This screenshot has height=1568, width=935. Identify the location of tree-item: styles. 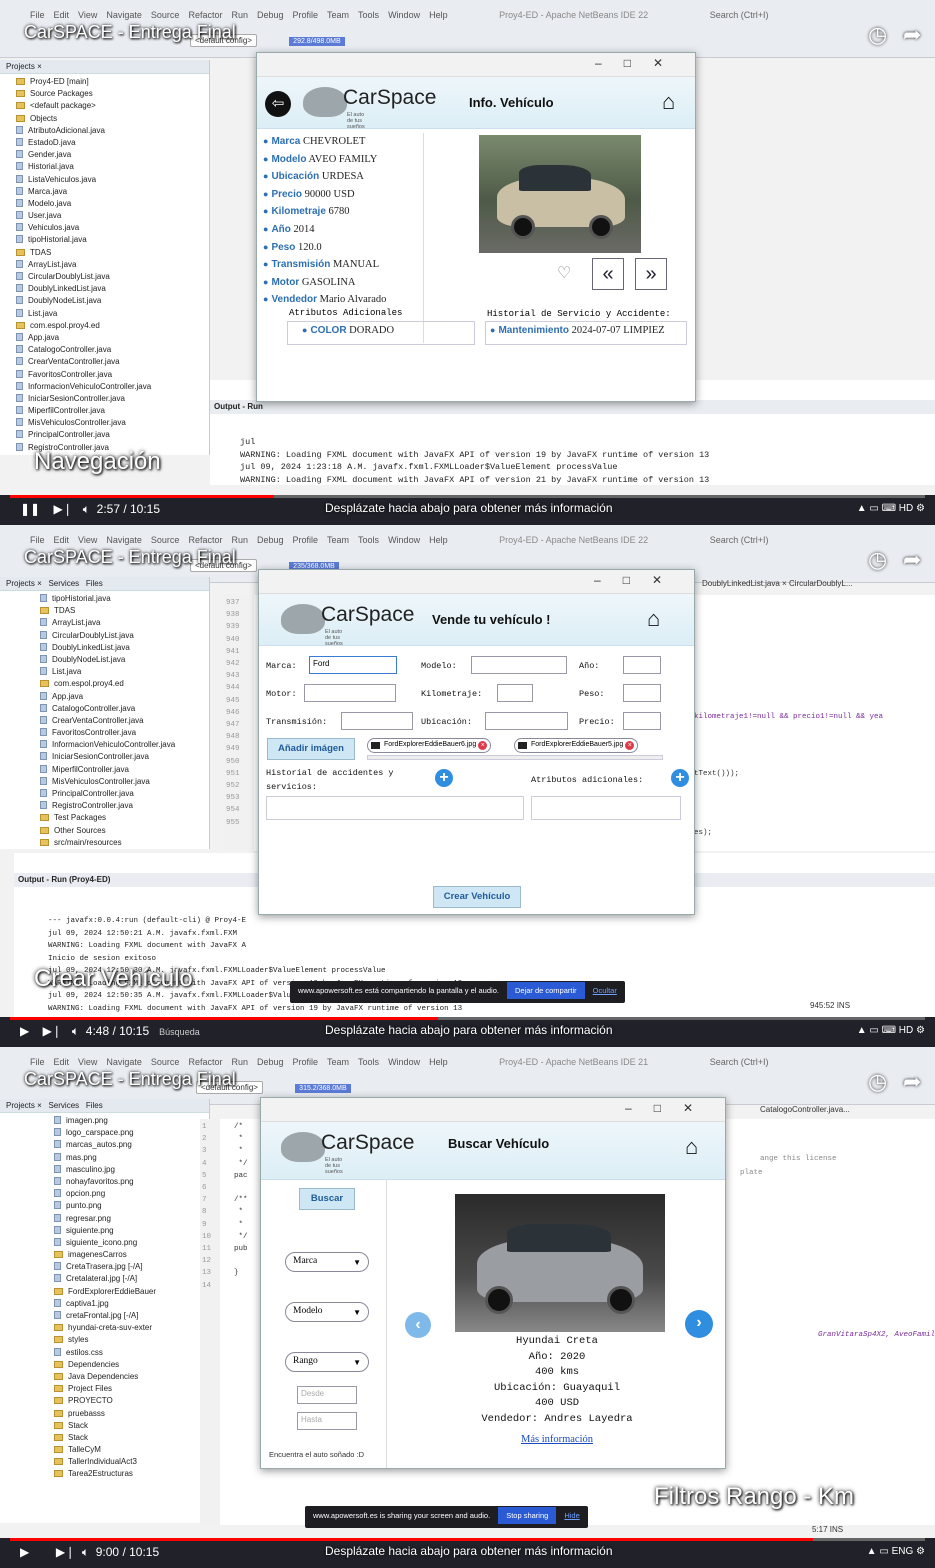
(131, 1340).